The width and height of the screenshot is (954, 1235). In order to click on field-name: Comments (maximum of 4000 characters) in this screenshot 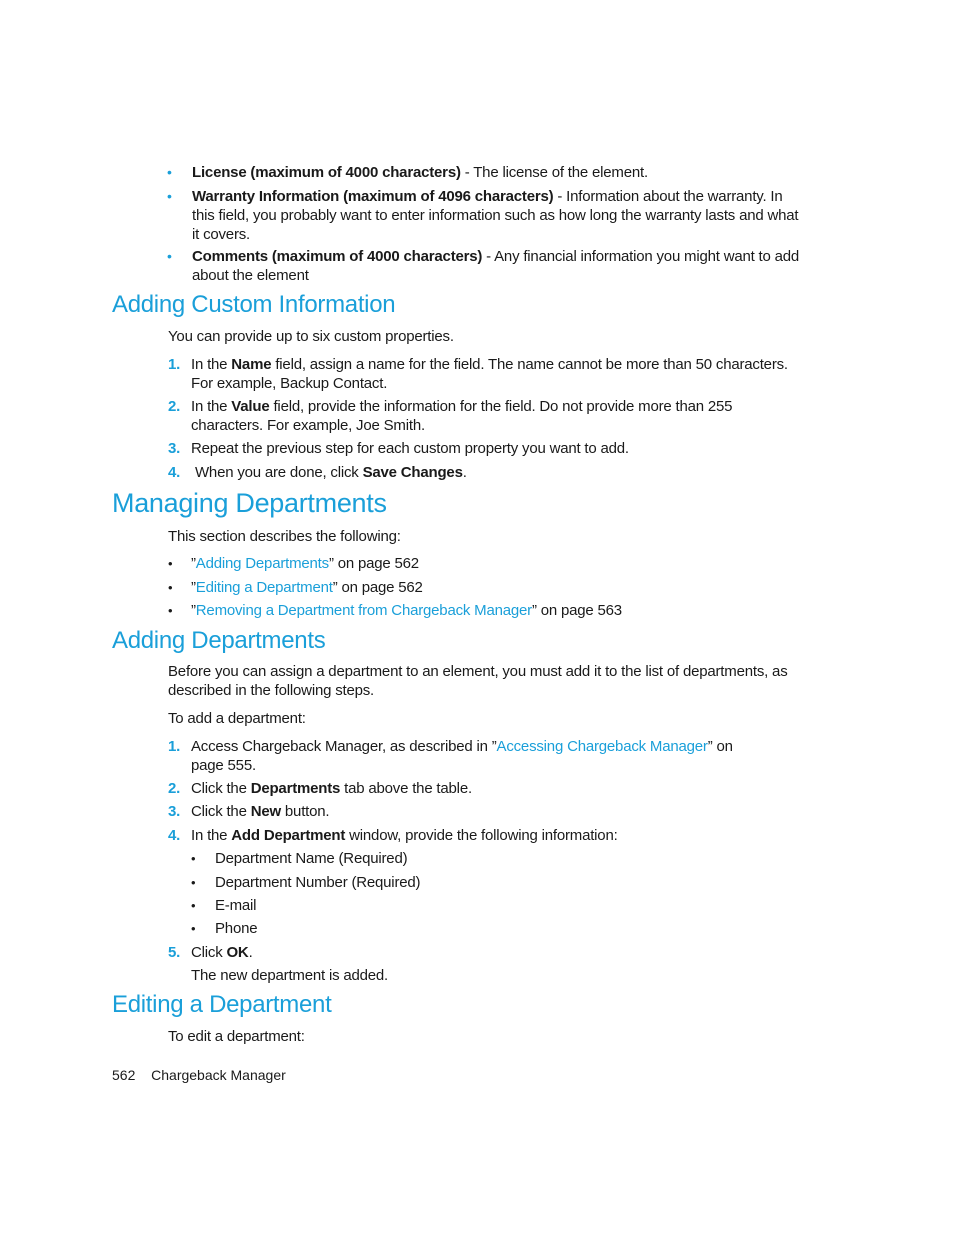, I will do `click(337, 256)`.